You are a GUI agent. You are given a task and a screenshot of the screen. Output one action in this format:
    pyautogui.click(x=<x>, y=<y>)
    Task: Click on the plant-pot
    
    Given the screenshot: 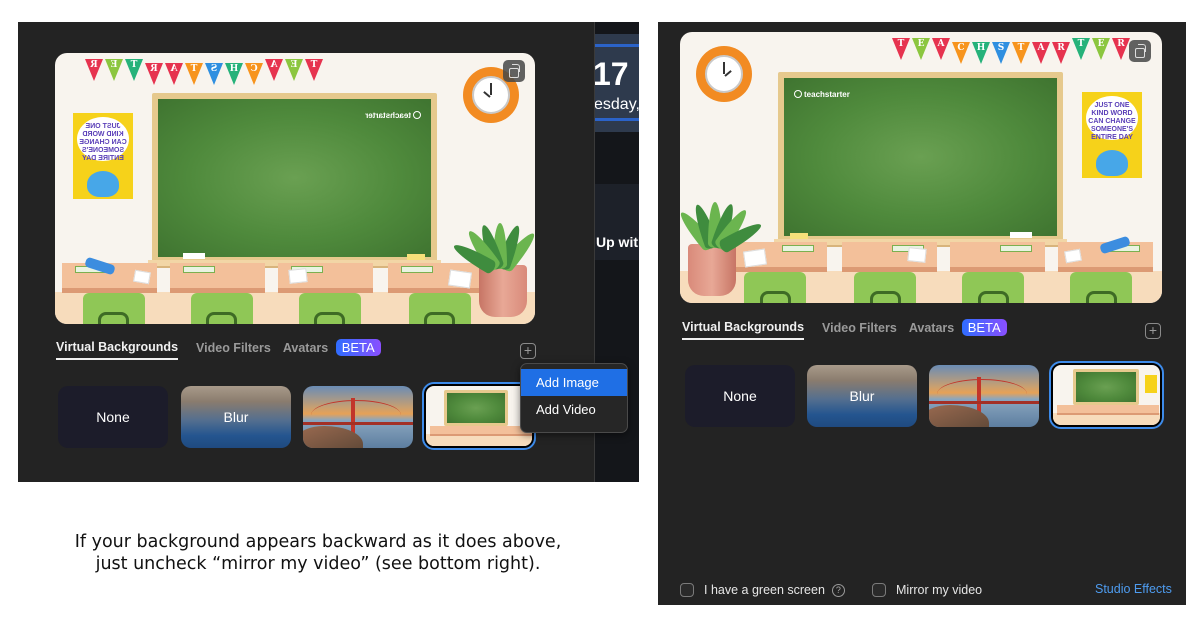 What is the action you would take?
    pyautogui.click(x=712, y=270)
    